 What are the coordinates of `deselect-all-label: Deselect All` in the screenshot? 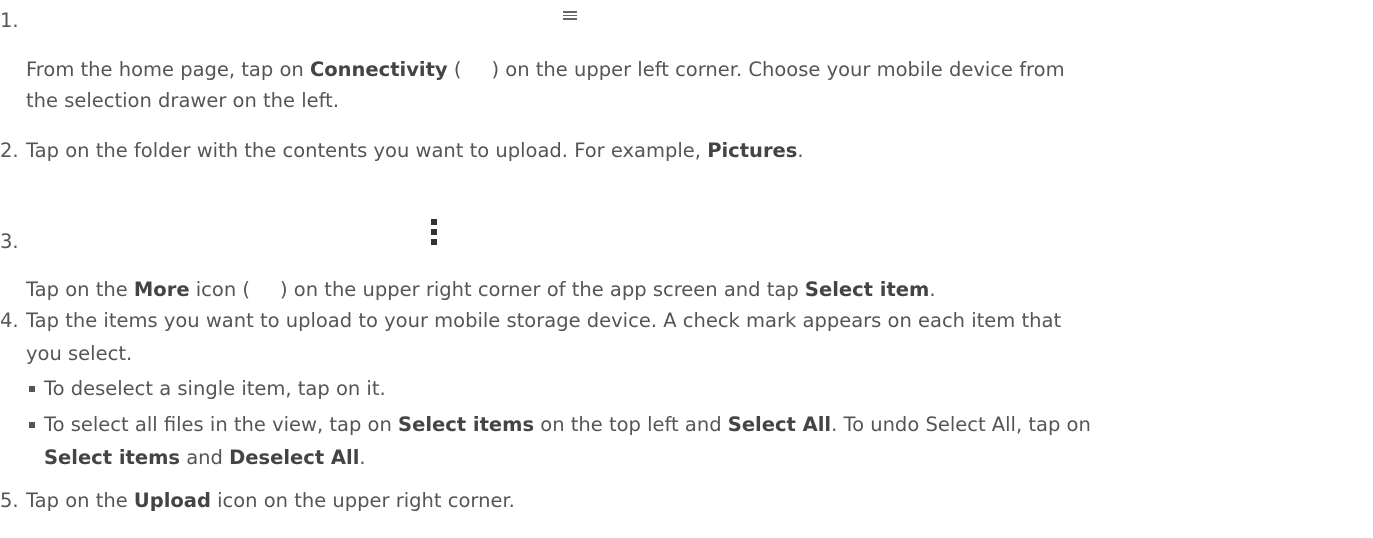 It's located at (294, 457).